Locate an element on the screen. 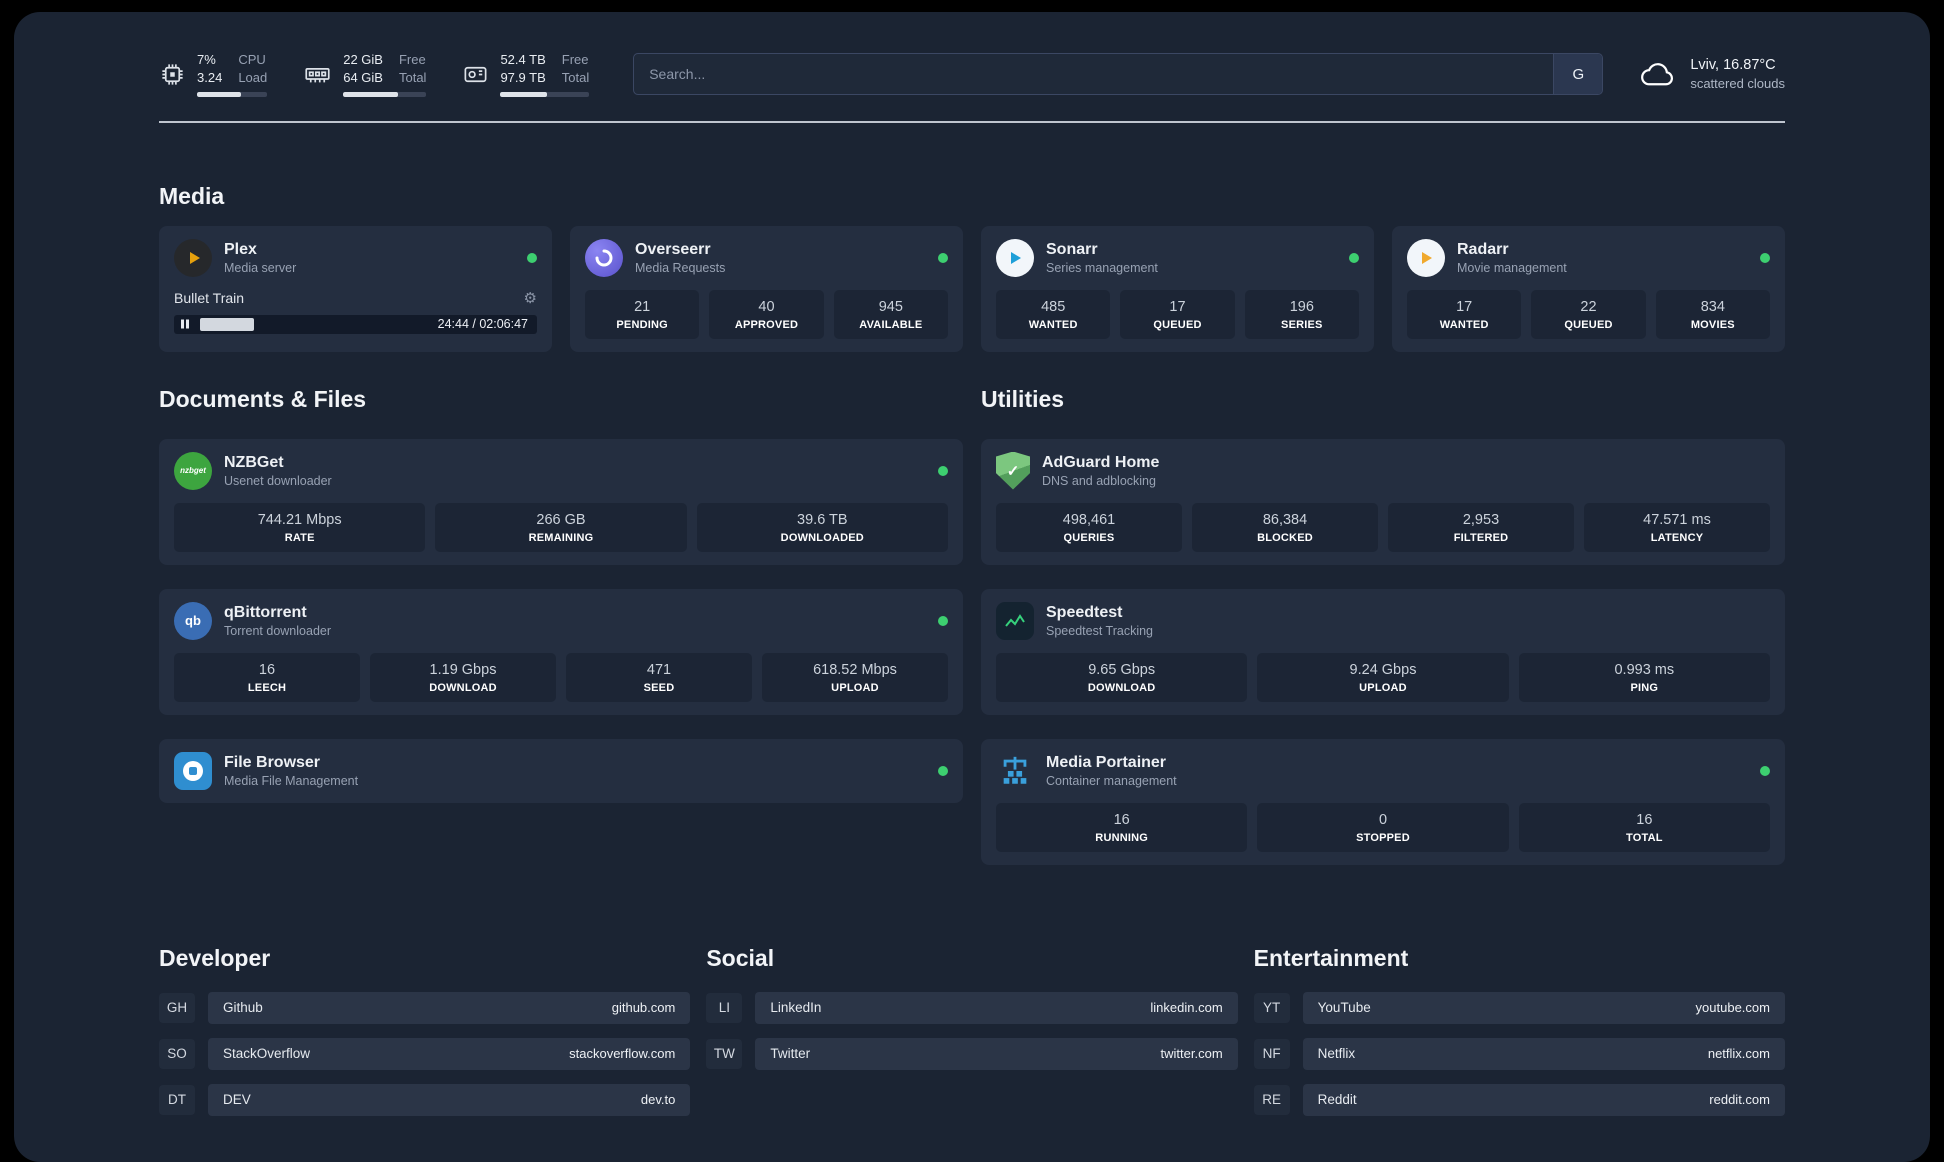 Image resolution: width=1944 pixels, height=1162 pixels. stat-value: 22 is located at coordinates (1588, 306).